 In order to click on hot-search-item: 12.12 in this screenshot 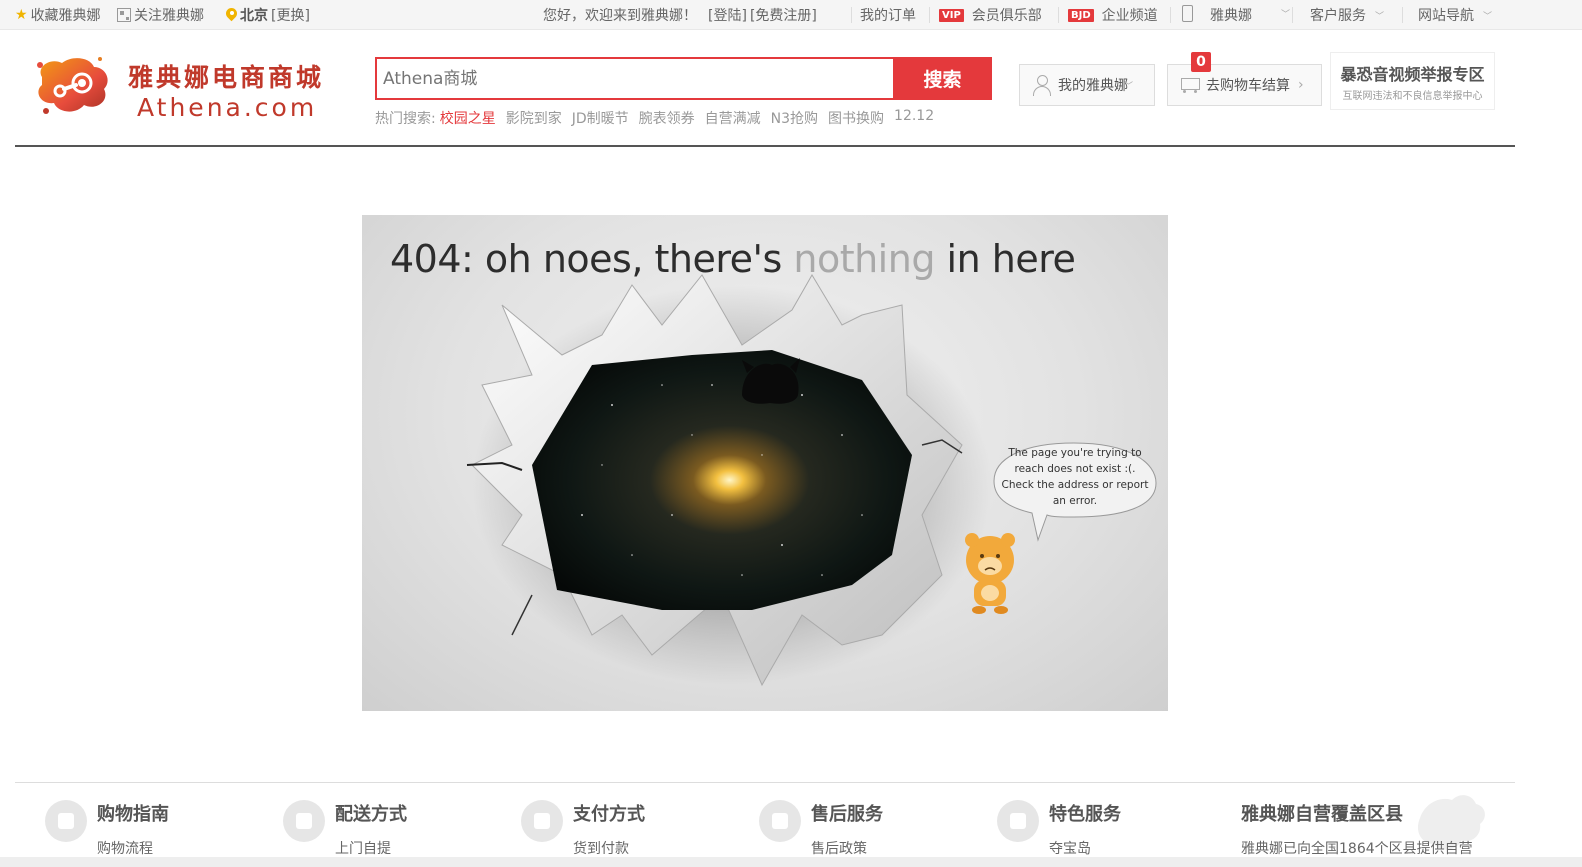, I will do `click(914, 118)`.